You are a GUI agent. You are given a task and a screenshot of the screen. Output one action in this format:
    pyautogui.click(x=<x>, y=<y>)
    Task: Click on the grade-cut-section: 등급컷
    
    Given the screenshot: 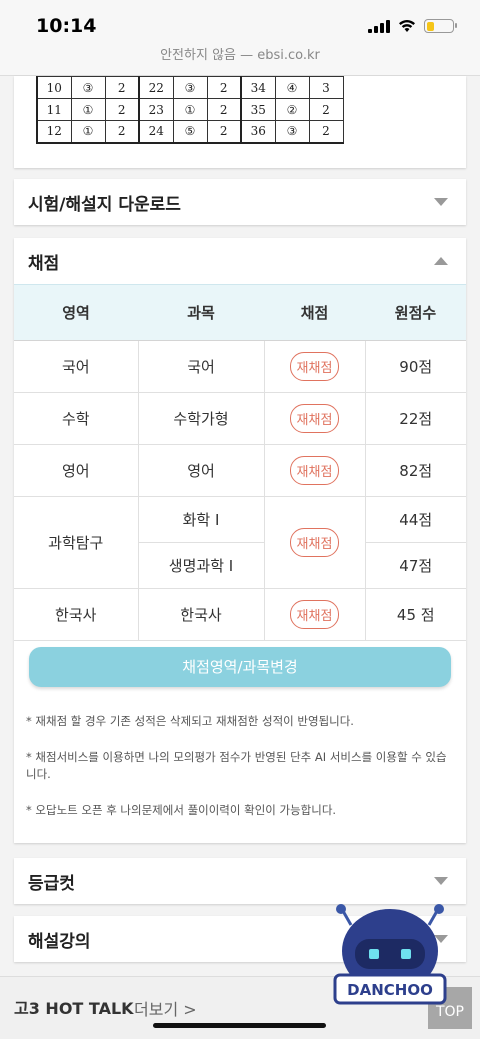 What is the action you would take?
    pyautogui.click(x=240, y=881)
    